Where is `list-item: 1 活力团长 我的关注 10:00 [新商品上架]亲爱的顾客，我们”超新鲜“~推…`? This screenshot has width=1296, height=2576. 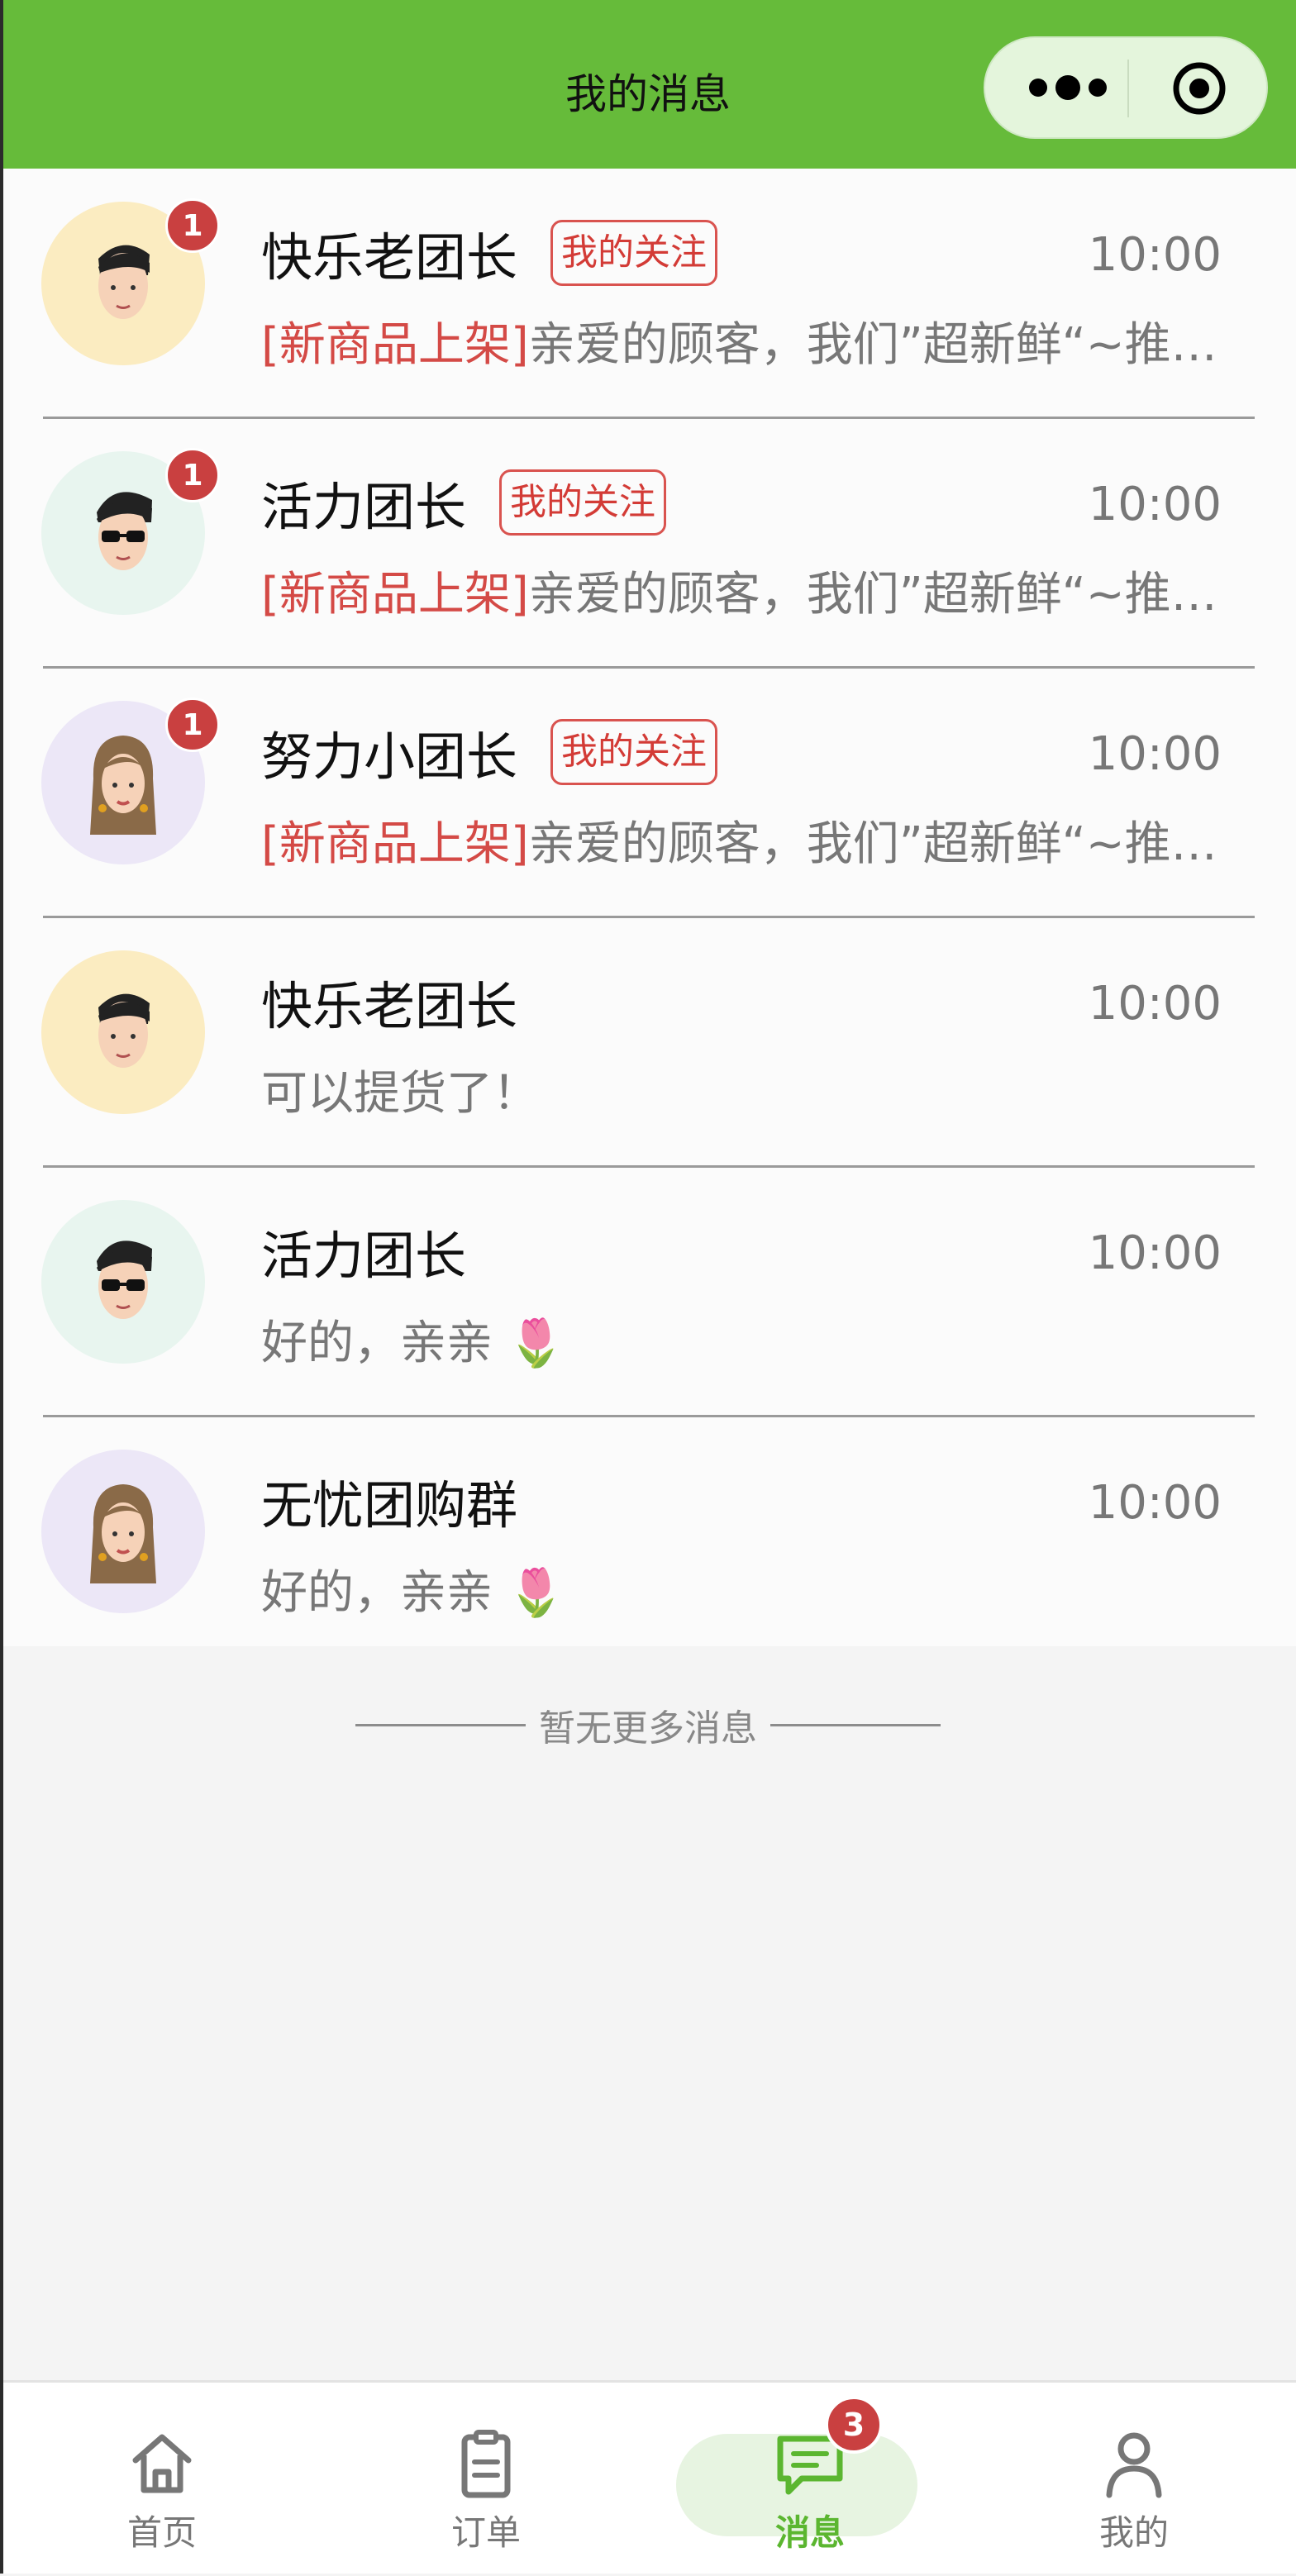
list-item: 1 活力团长 我的关注 10:00 [新商品上架]亲爱的顾客，我们”超新鲜“~推… is located at coordinates (648, 543).